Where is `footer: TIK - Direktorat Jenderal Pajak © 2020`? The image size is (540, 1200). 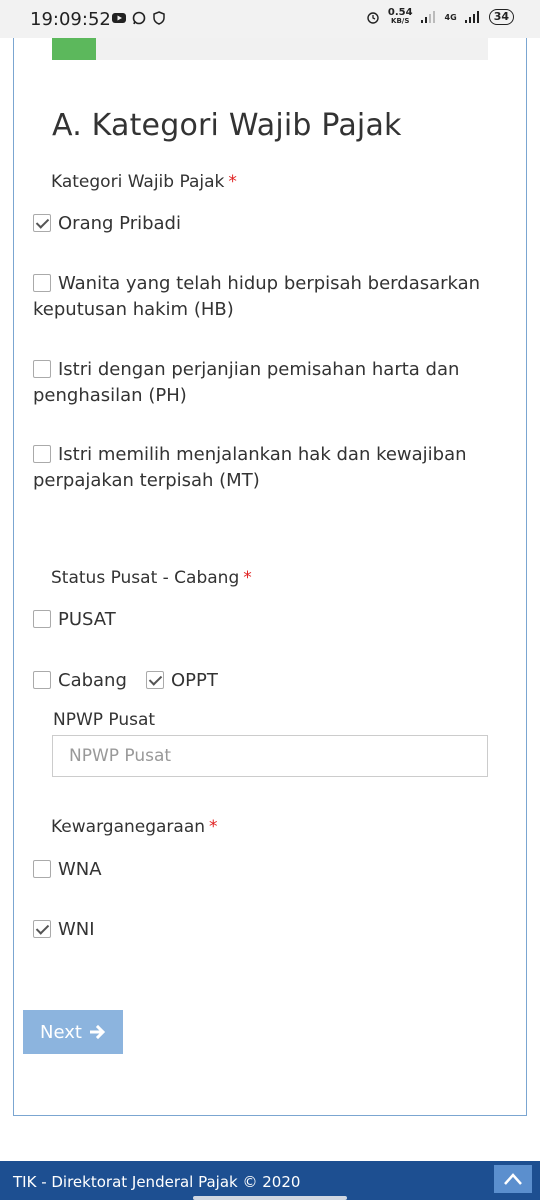 footer: TIK - Direktorat Jenderal Pajak © 2020 is located at coordinates (270, 1180).